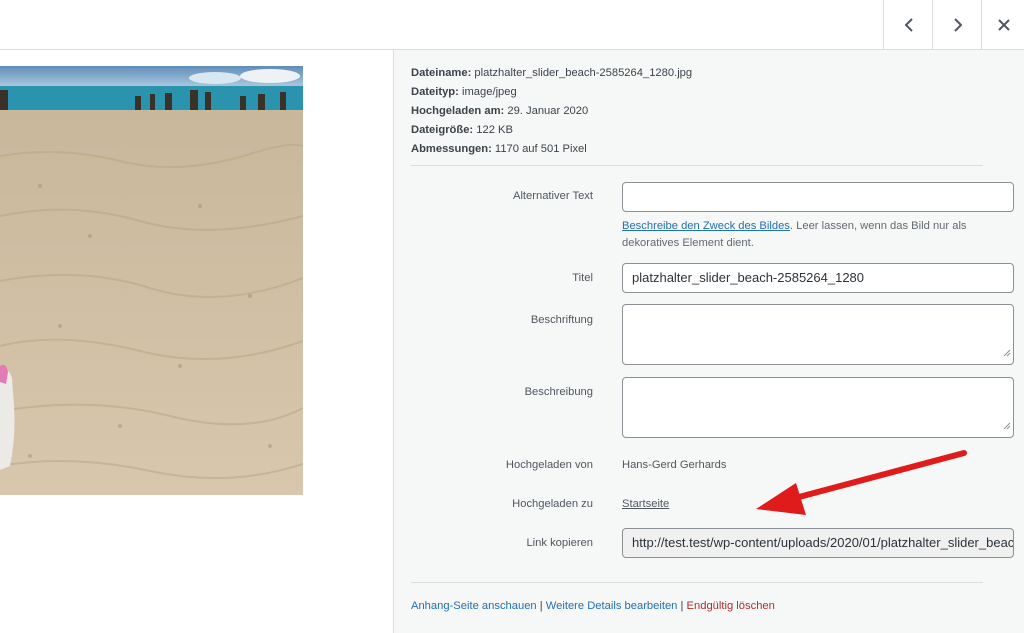 Image resolution: width=1024 pixels, height=633 pixels. Describe the element at coordinates (582, 278) in the screenshot. I see `title-label: Titel` at that location.